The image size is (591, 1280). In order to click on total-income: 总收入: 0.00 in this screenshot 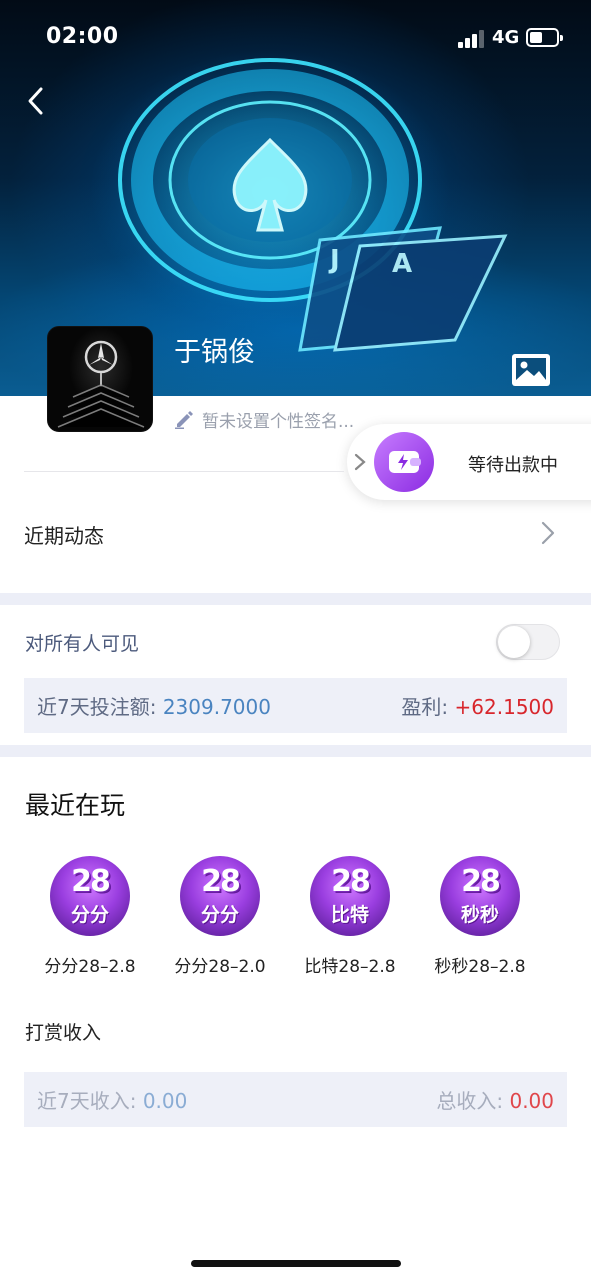, I will do `click(495, 1099)`.